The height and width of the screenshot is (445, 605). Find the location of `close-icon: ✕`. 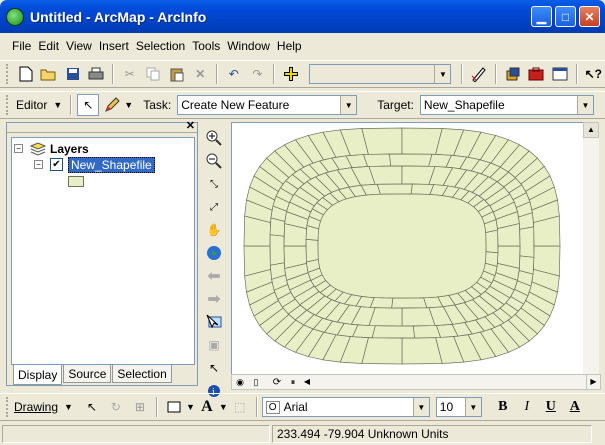

close-icon: ✕ is located at coordinates (190, 125).